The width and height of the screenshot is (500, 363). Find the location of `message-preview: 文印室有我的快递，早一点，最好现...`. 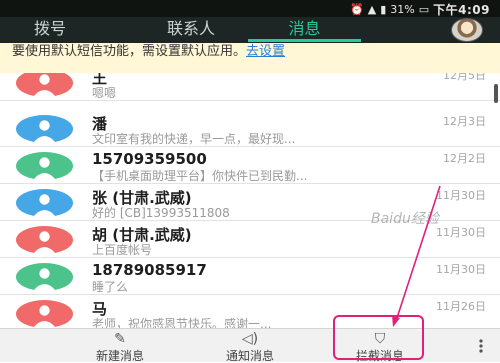

message-preview: 文印室有我的快递，早一点，最好现... is located at coordinates (194, 139).